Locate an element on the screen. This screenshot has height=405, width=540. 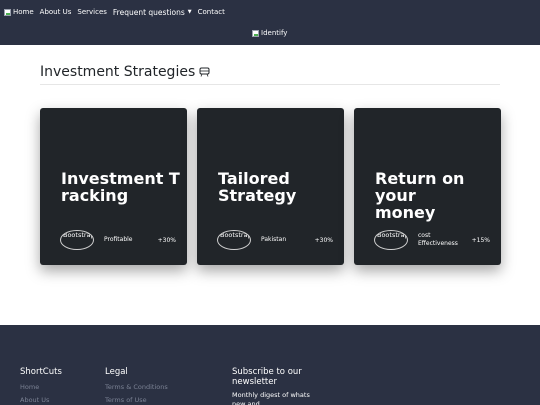
card-title: Return on your money is located at coordinates (420, 195).